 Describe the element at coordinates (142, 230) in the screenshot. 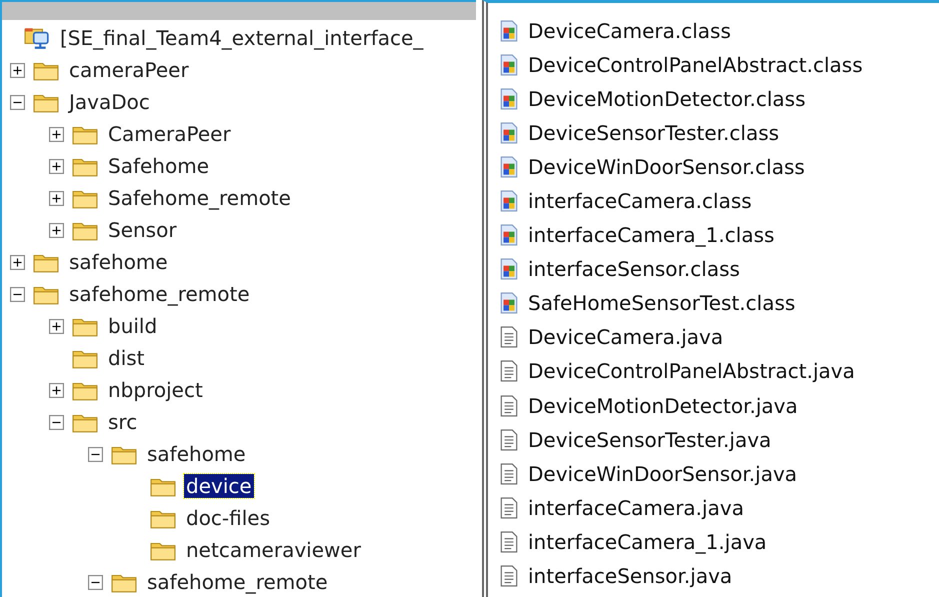

I see `tree-item: Sensor` at that location.